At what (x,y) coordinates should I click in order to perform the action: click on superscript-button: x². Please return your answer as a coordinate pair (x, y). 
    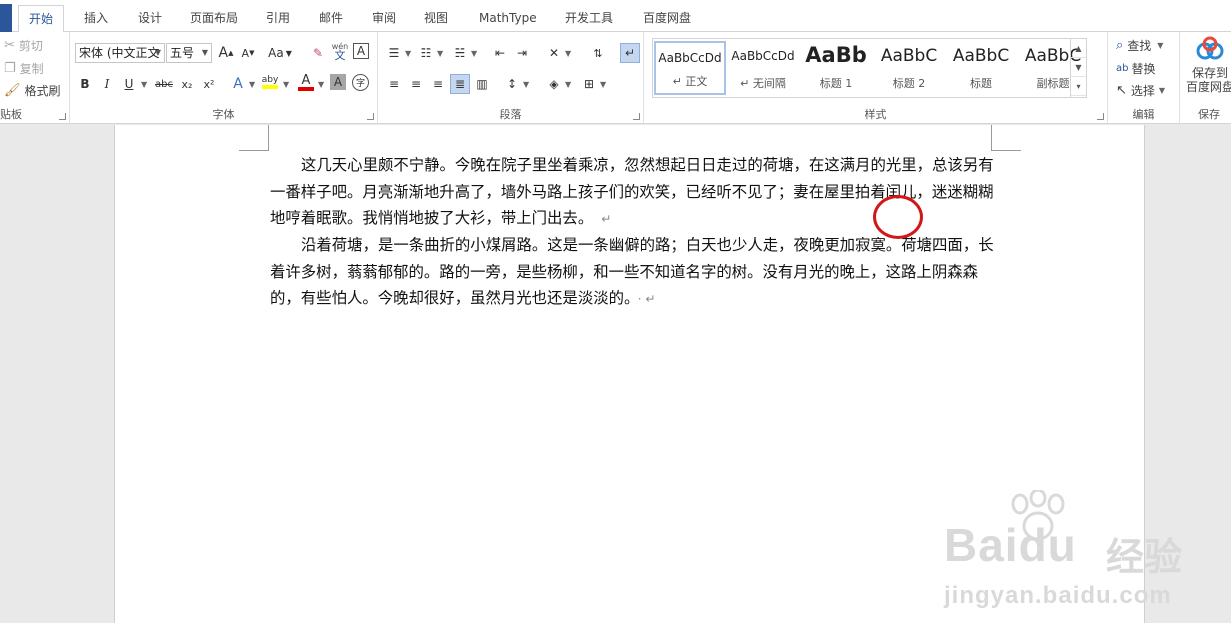
    Looking at the image, I should click on (209, 84).